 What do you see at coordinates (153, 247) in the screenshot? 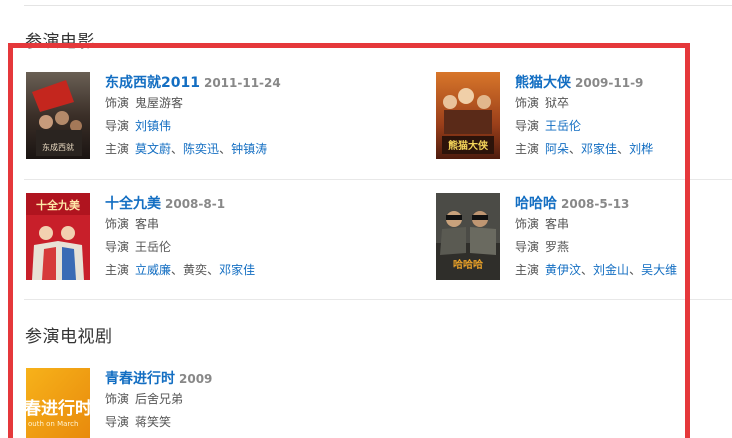
I see `director-value: 王岳伦` at bounding box center [153, 247].